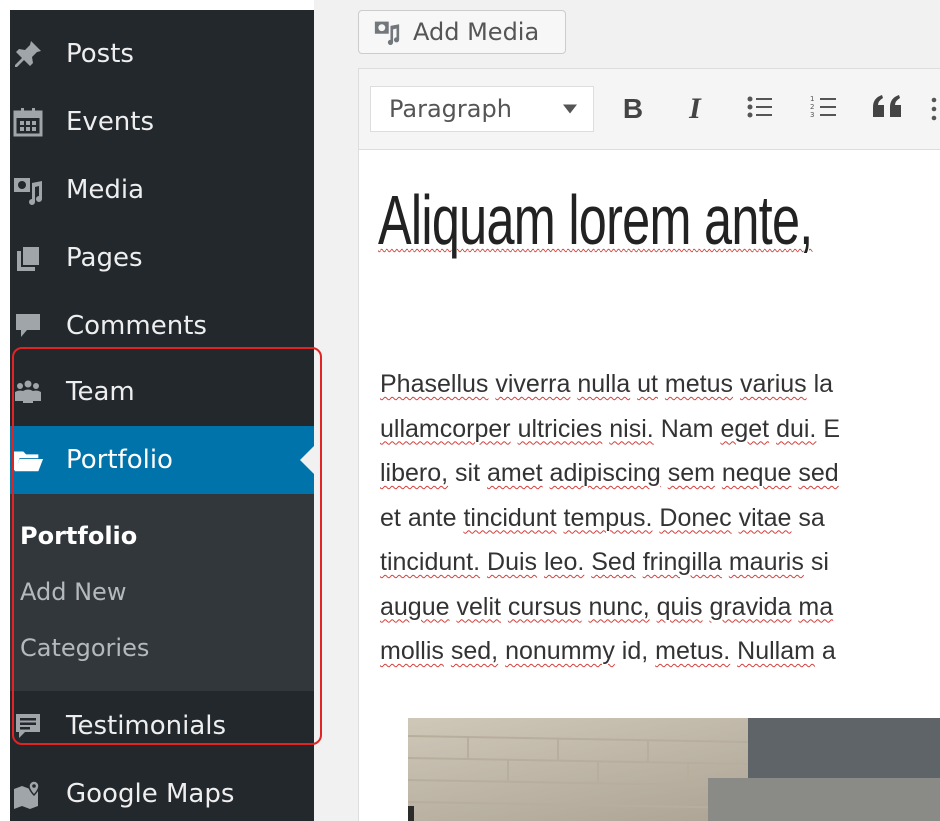  I want to click on sidebar-item-label: Comments, so click(136, 326).